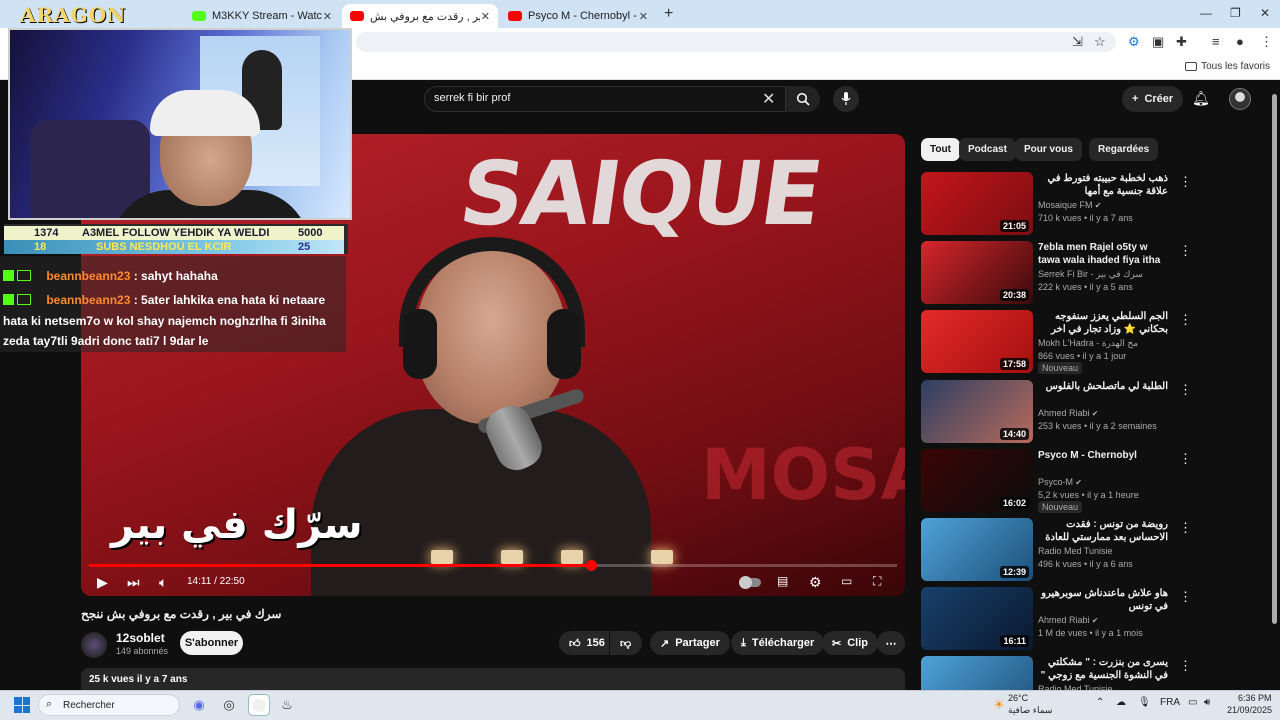 The image size is (1280, 720). I want to click on settings-gear-icon: ⚙, so click(815, 582).